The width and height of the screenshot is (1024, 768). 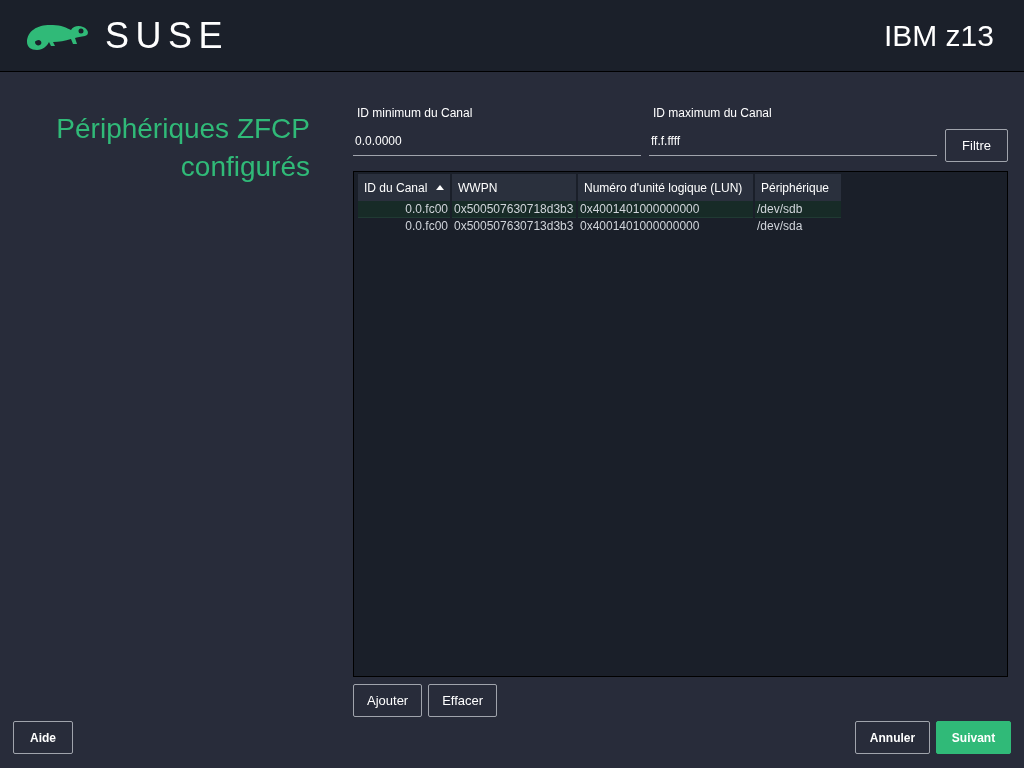 I want to click on table-cell: 0x4001401000000000, so click(x=665, y=209).